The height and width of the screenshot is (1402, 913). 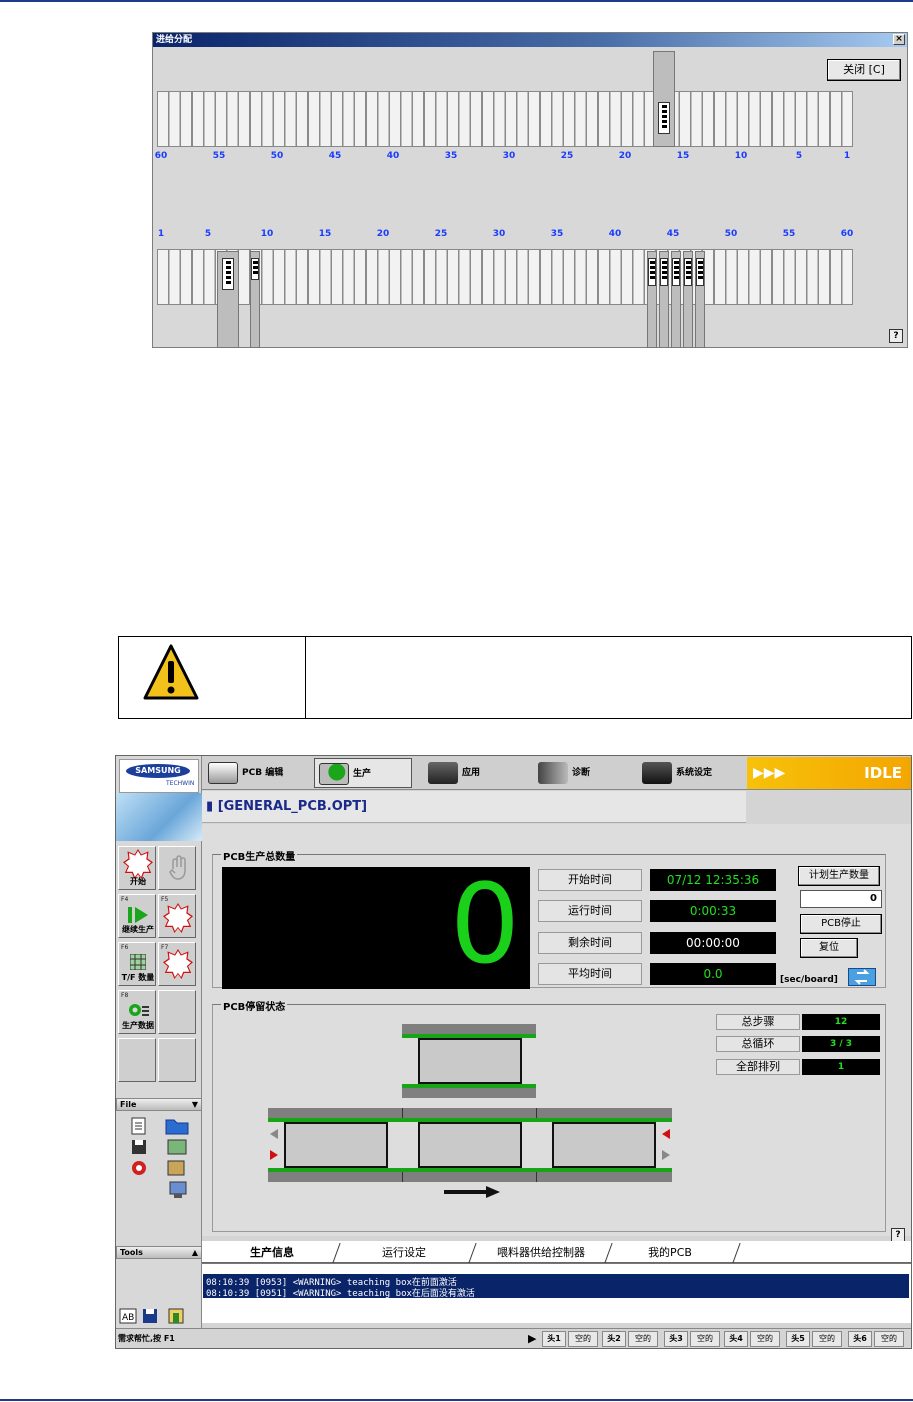 What do you see at coordinates (841, 899) in the screenshot?
I see `plan-count-input: 0` at bounding box center [841, 899].